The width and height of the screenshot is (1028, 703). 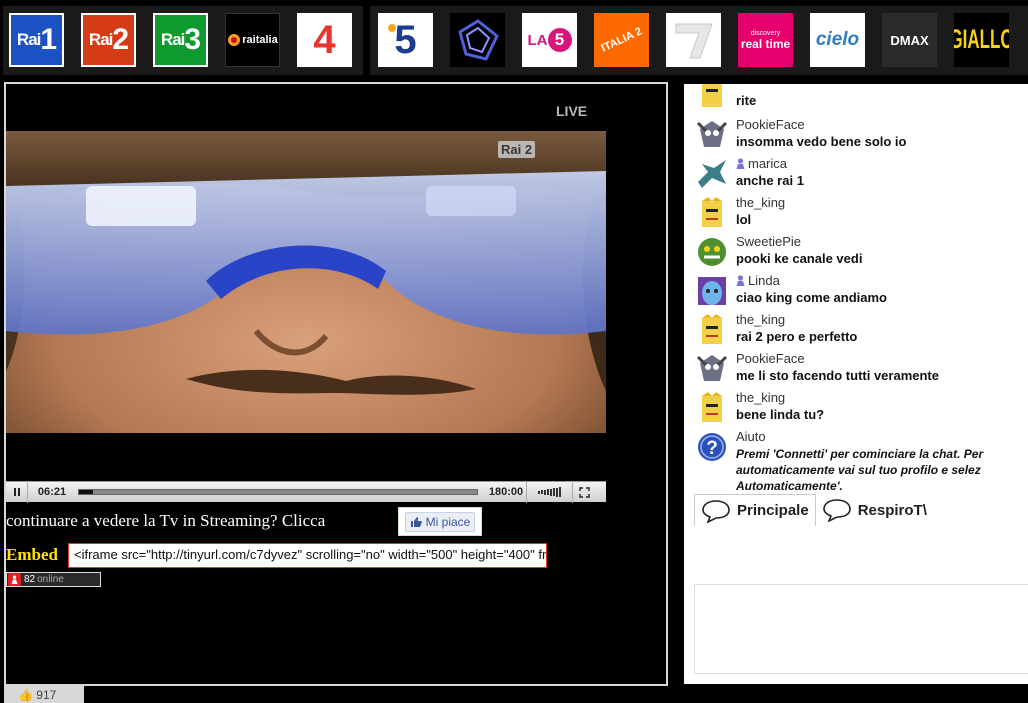 I want to click on channel-la7, so click(x=693, y=40).